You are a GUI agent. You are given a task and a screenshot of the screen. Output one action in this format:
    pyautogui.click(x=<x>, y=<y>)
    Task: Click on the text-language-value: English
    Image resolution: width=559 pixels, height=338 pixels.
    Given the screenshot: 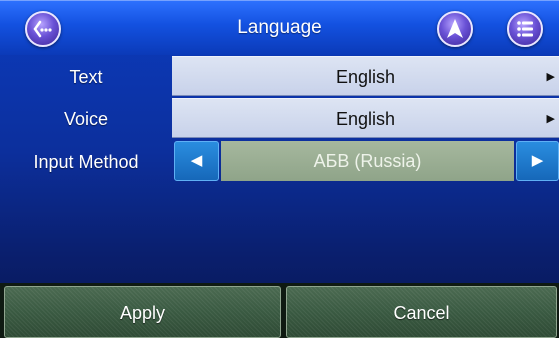 What is the action you would take?
    pyautogui.click(x=365, y=77)
    